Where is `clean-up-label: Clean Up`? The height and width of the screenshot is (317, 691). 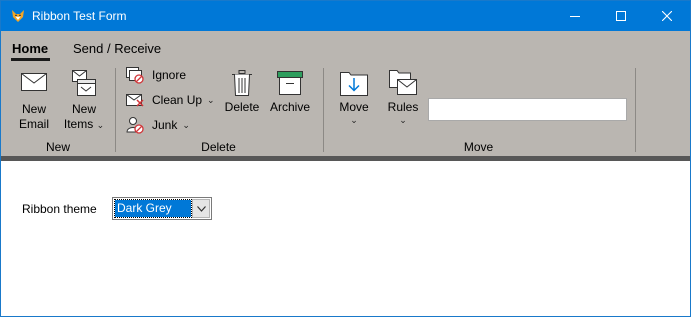
clean-up-label: Clean Up is located at coordinates (177, 100).